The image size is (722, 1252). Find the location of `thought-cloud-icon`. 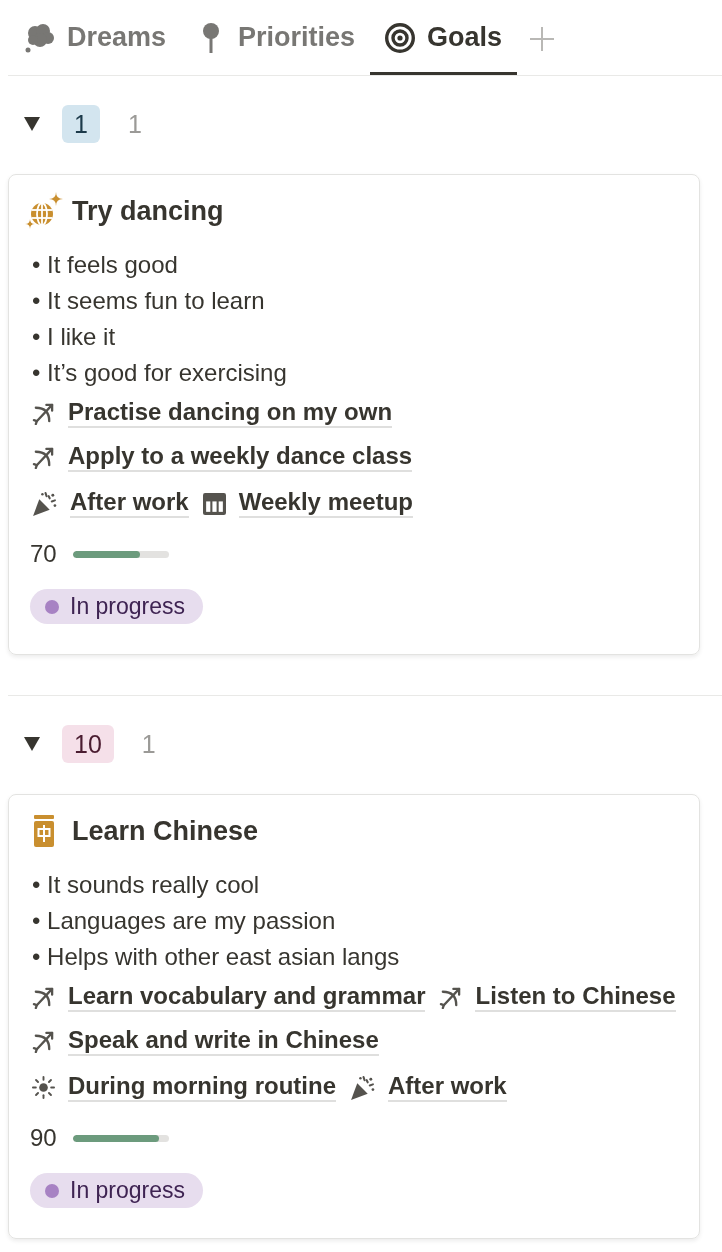

thought-cloud-icon is located at coordinates (40, 37).